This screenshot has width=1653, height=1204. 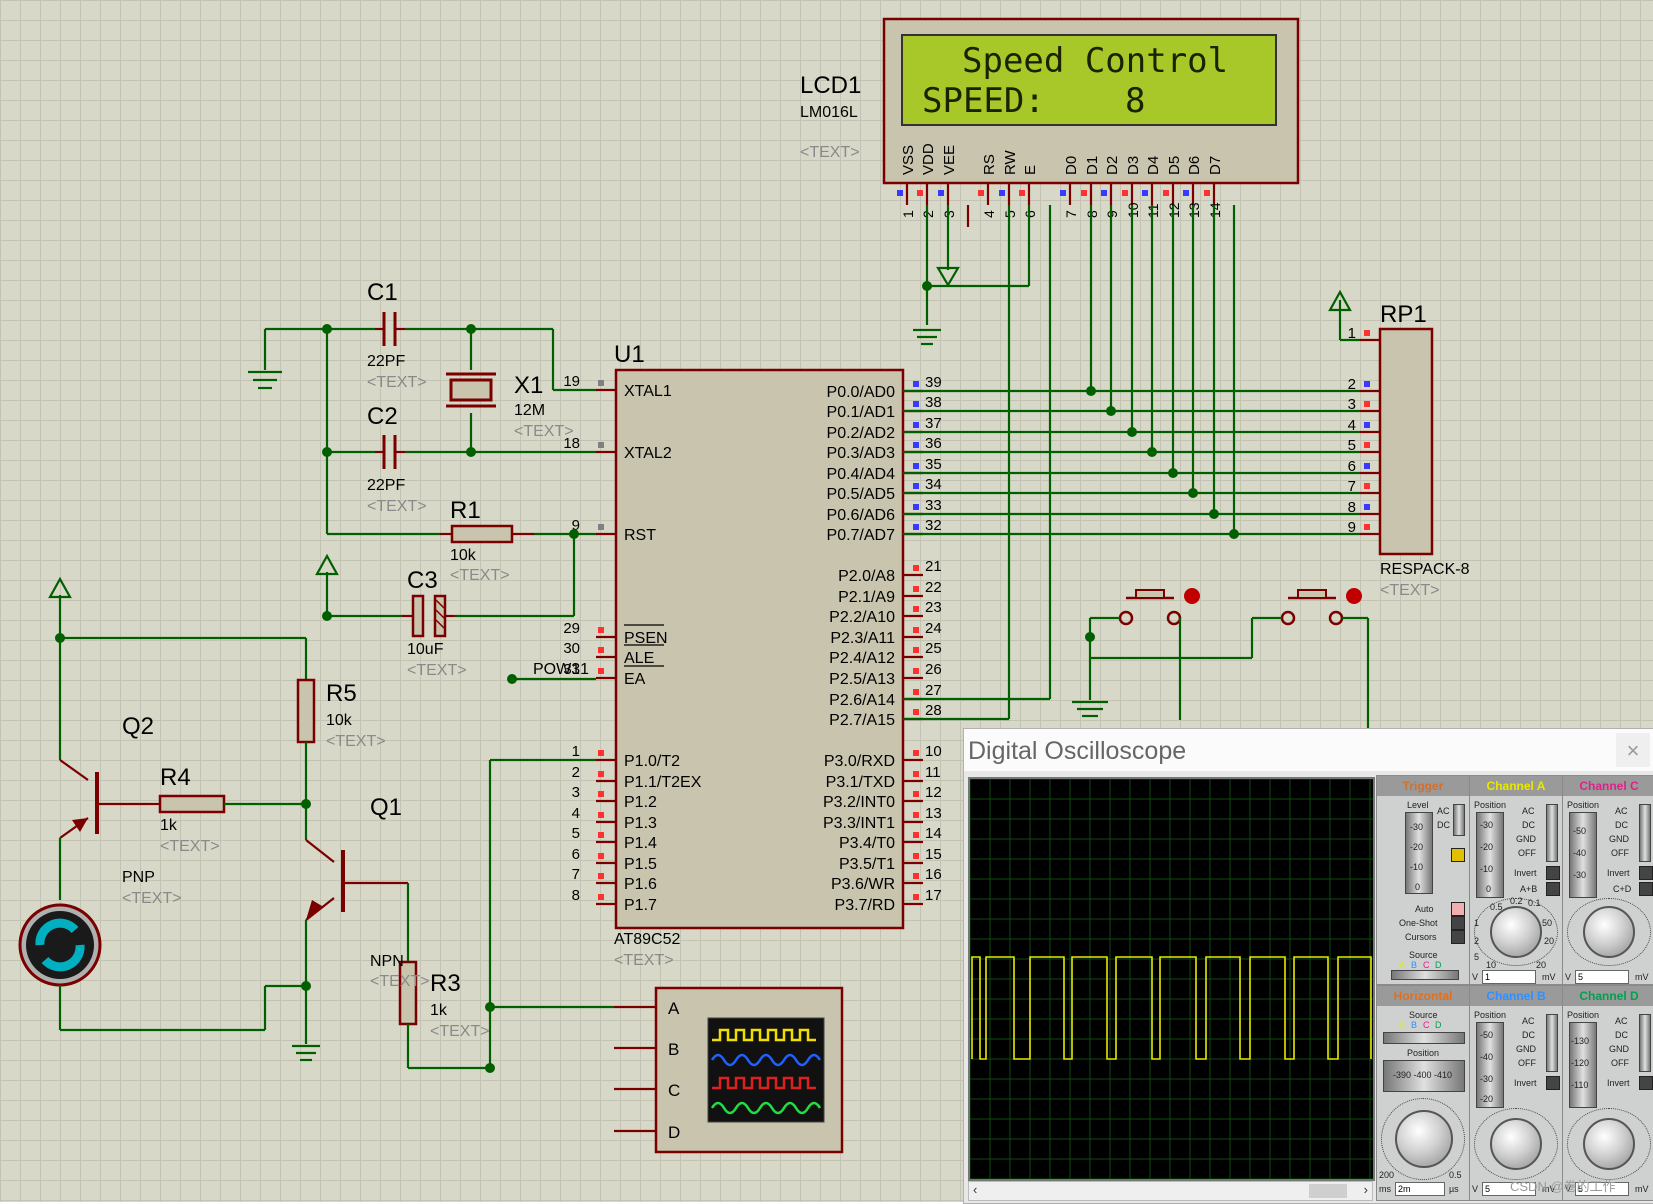 What do you see at coordinates (1133, 165) in the screenshot?
I see `lcd-pin-name: D3` at bounding box center [1133, 165].